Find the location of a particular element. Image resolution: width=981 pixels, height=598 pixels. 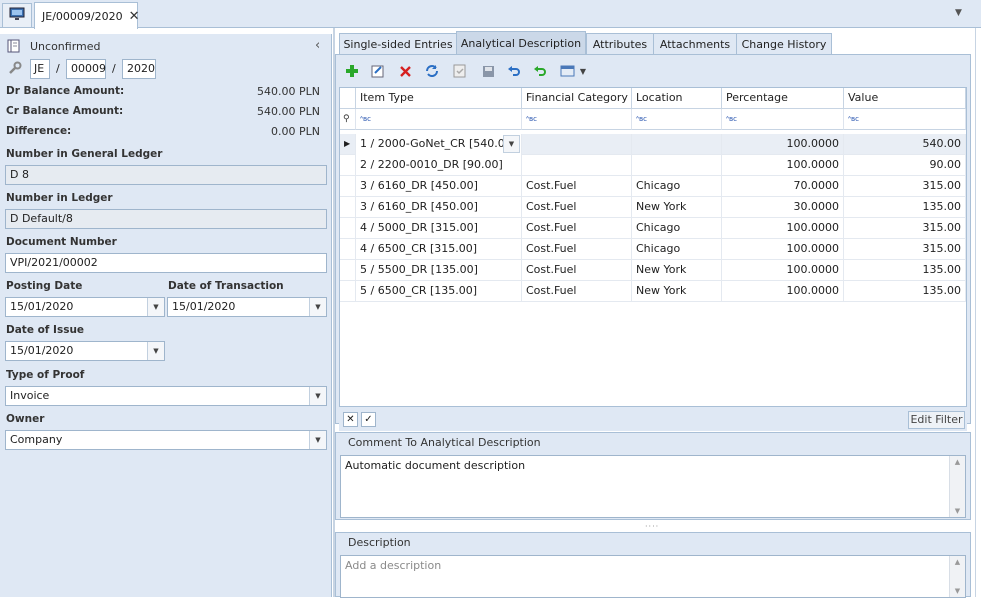

filter-percentage: ᴬʙᴄ is located at coordinates (783, 119).